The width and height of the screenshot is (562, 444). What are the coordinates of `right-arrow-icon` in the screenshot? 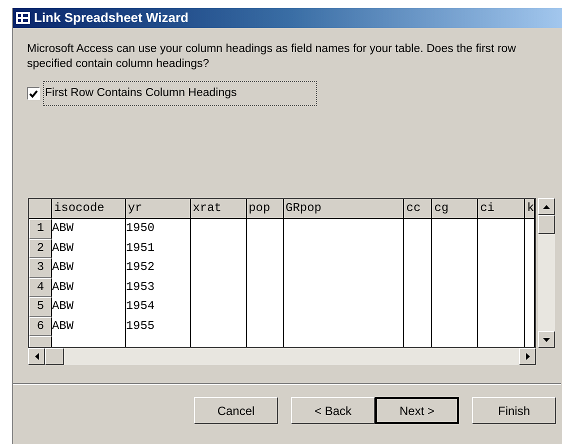 It's located at (528, 356).